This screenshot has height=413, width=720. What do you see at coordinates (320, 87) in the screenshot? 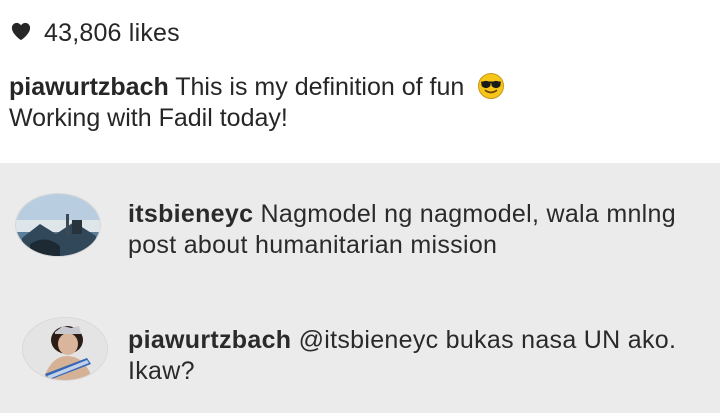
I see `caption-text: This is my definition of fun` at bounding box center [320, 87].